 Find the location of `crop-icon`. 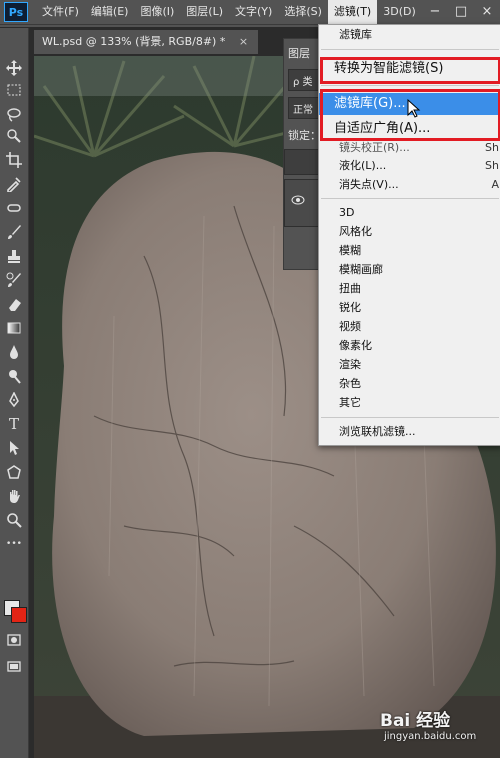

crop-icon is located at coordinates (14, 160).